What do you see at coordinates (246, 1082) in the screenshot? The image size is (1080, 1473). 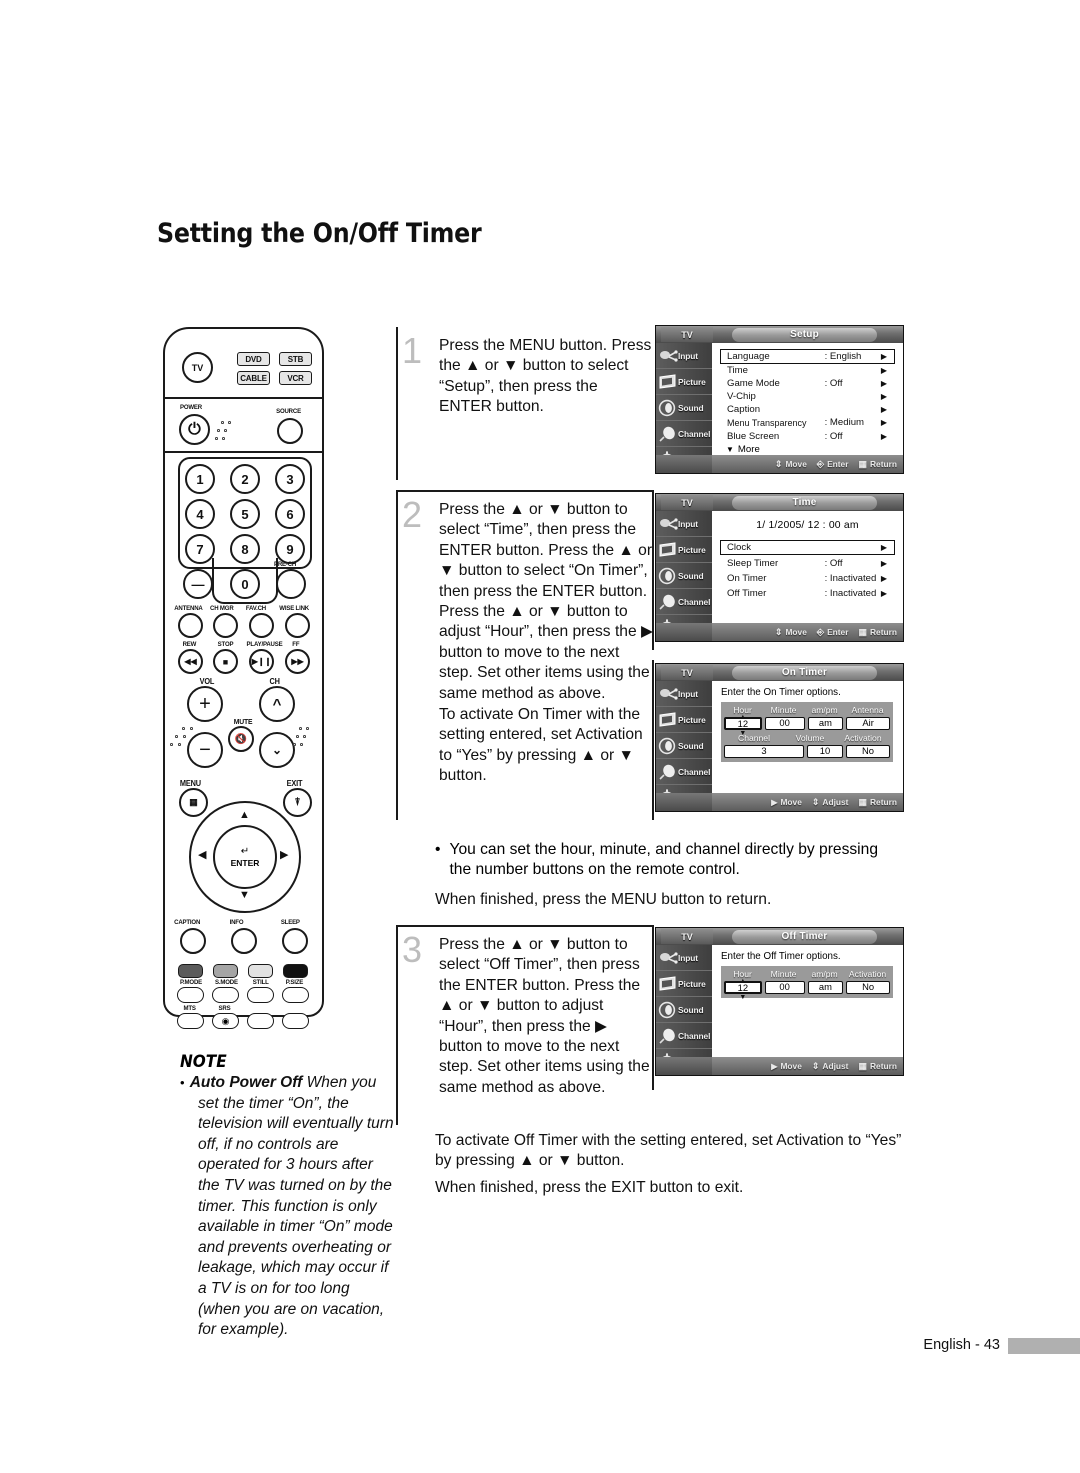 I see `note-lead: Auto Power Off` at bounding box center [246, 1082].